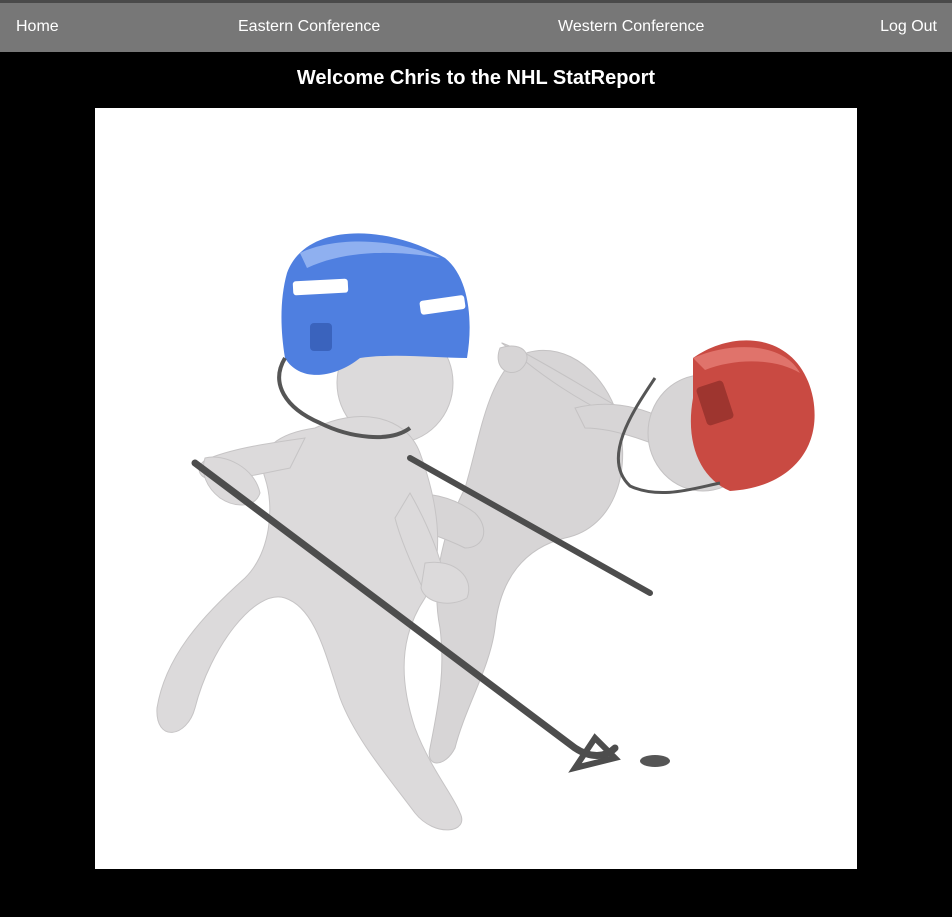 The width and height of the screenshot is (952, 917). I want to click on hockey-puck, so click(655, 761).